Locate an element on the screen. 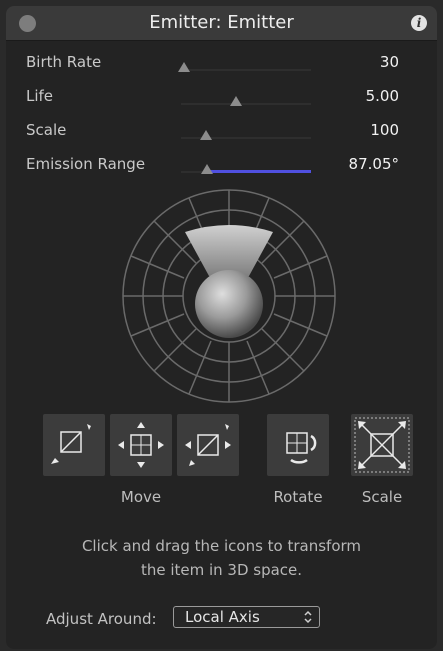 The image size is (443, 651). hint-line-2: the item in 3D space. is located at coordinates (221, 570).